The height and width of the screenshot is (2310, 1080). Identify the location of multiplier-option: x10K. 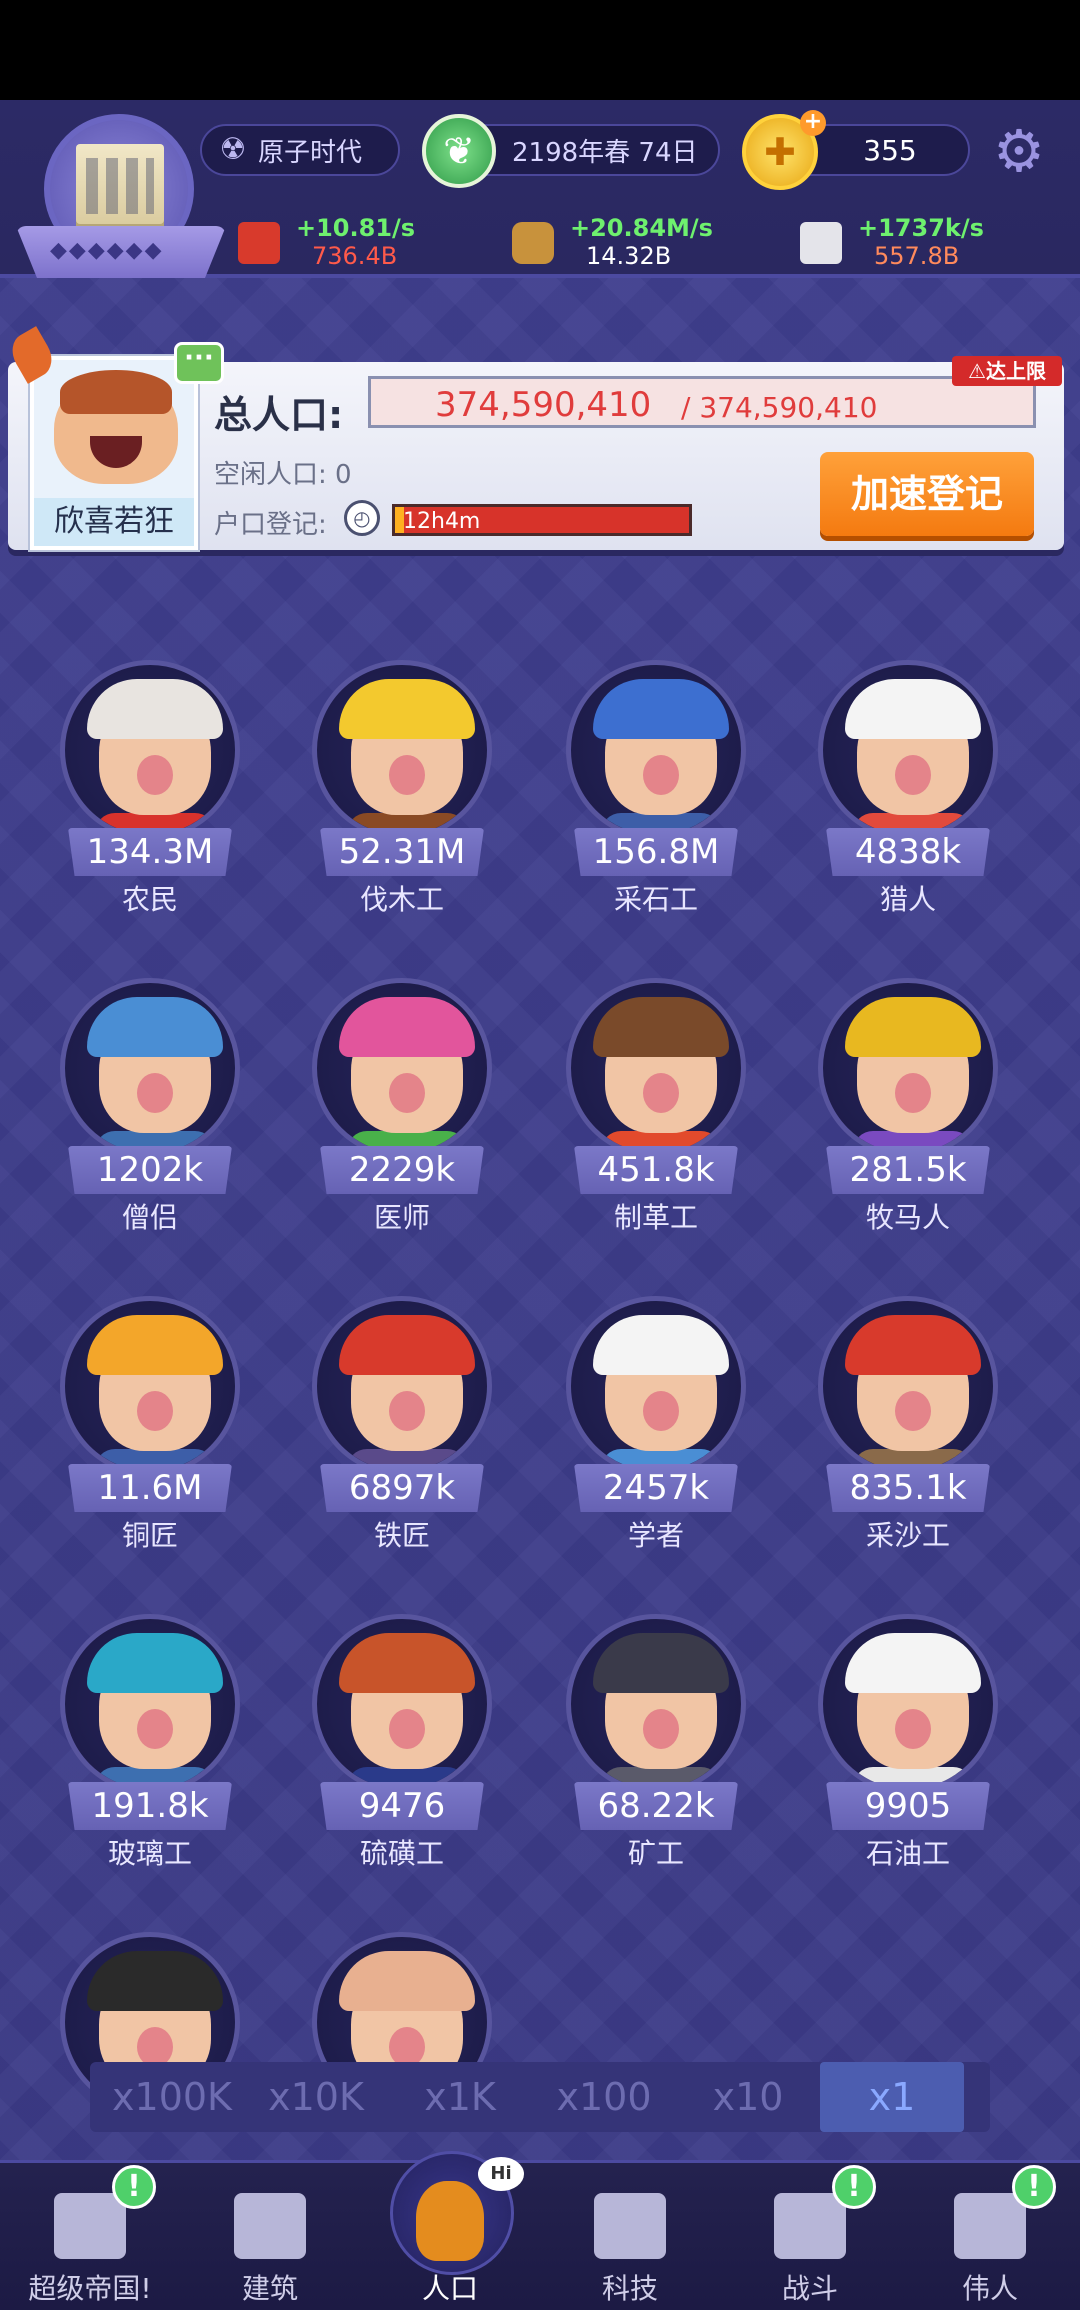
(316, 2097).